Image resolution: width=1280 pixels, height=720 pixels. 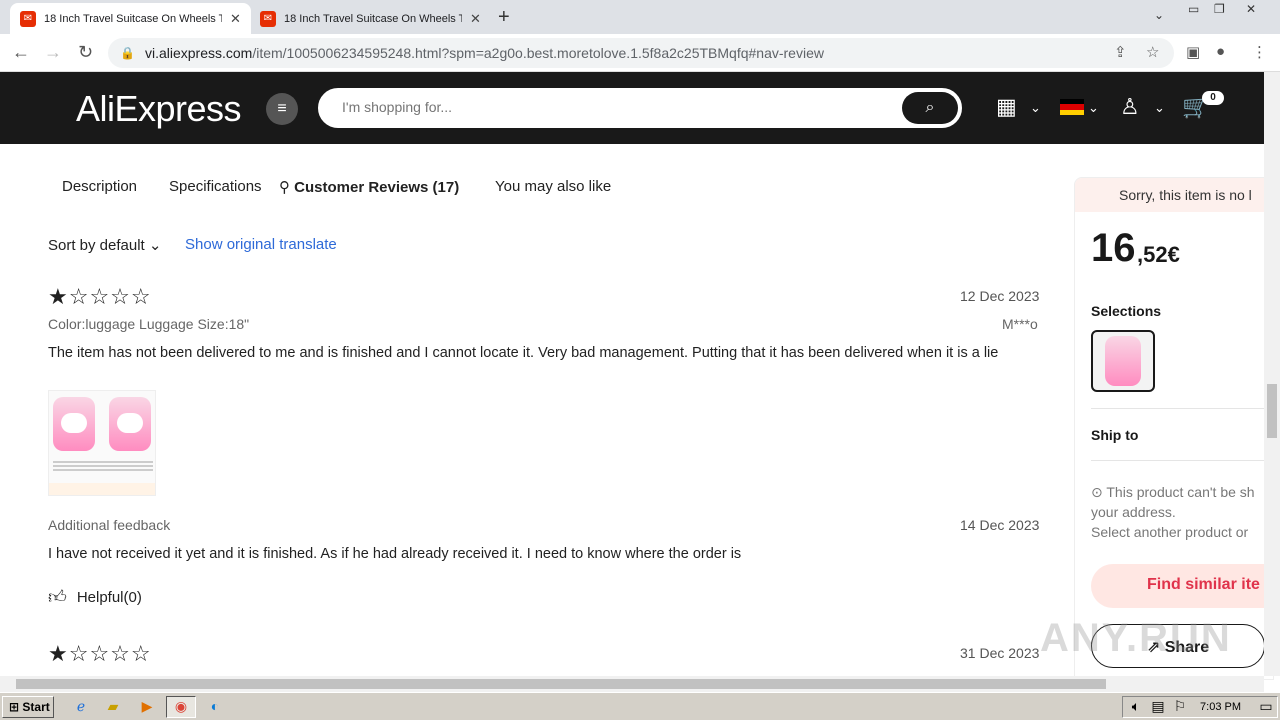 What do you see at coordinates (1182, 586) in the screenshot?
I see `find-similar-button: Find similar ite` at bounding box center [1182, 586].